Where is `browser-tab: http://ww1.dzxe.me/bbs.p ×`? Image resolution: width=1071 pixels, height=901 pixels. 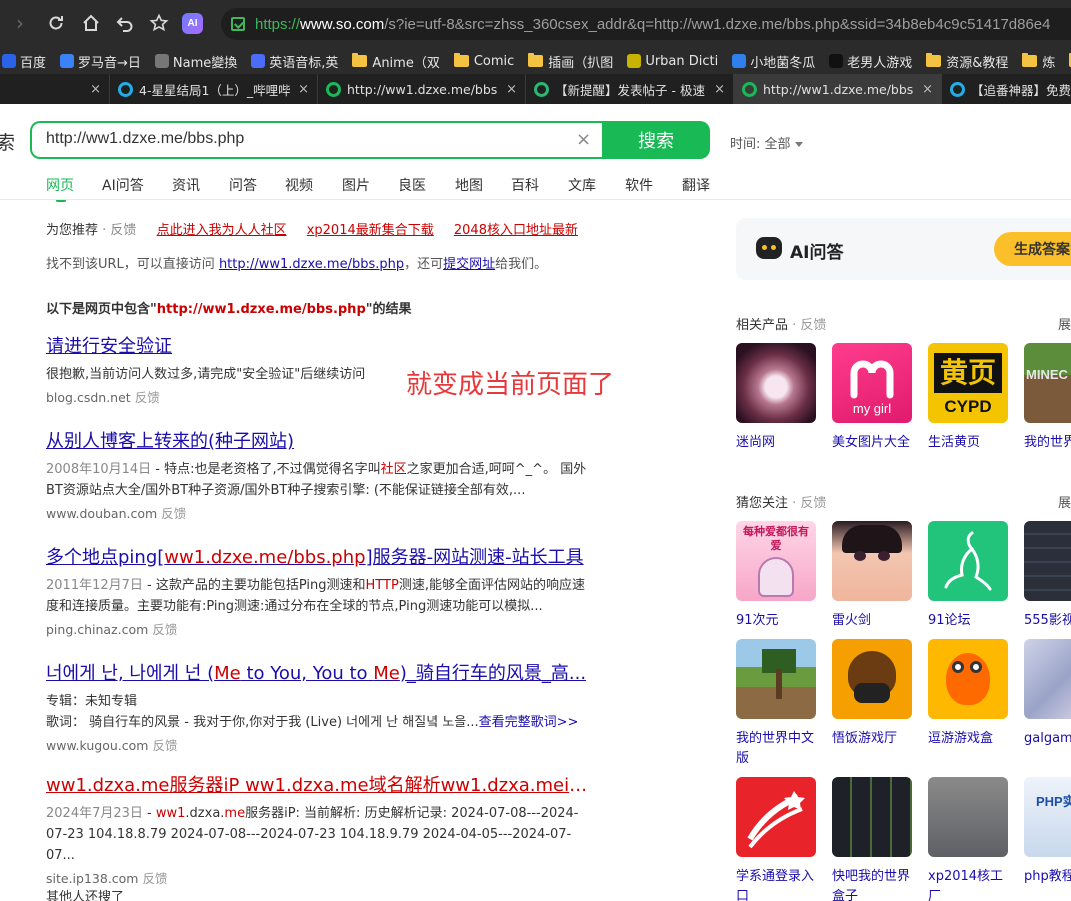 browser-tab: http://ww1.dzxe.me/bbs.p × is located at coordinates (422, 89).